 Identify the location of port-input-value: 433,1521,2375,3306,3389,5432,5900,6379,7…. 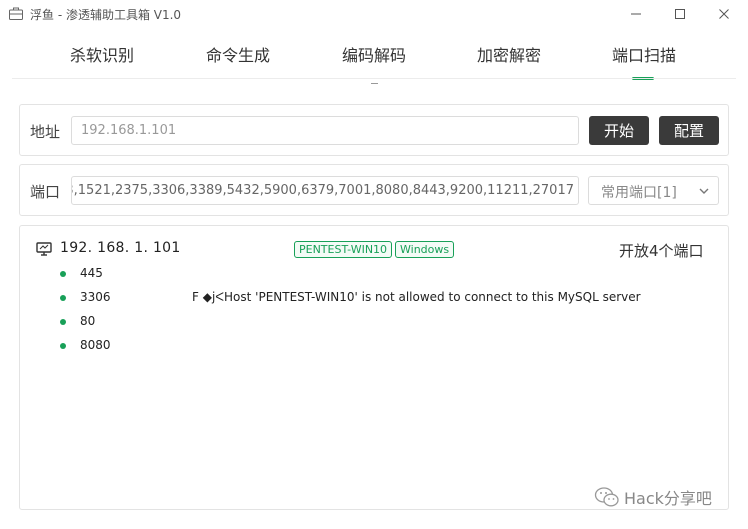
(322, 190).